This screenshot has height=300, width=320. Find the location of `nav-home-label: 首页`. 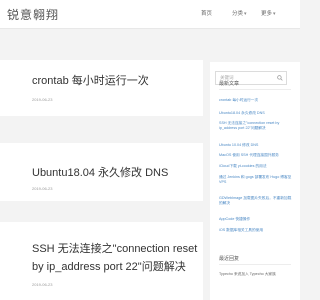

nav-home-label: 首页 is located at coordinates (207, 14).